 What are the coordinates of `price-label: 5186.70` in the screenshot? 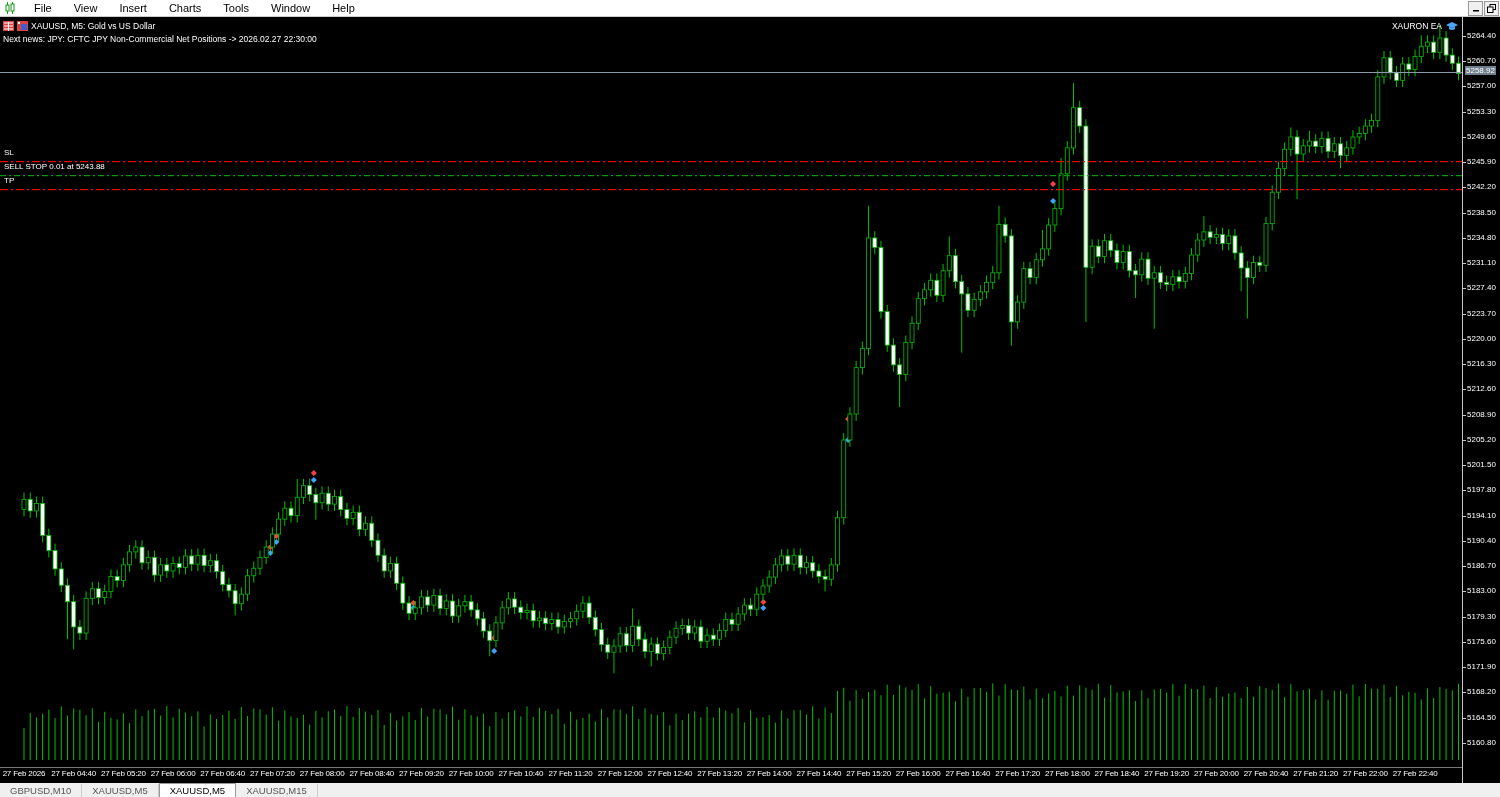 It's located at (1481, 566).